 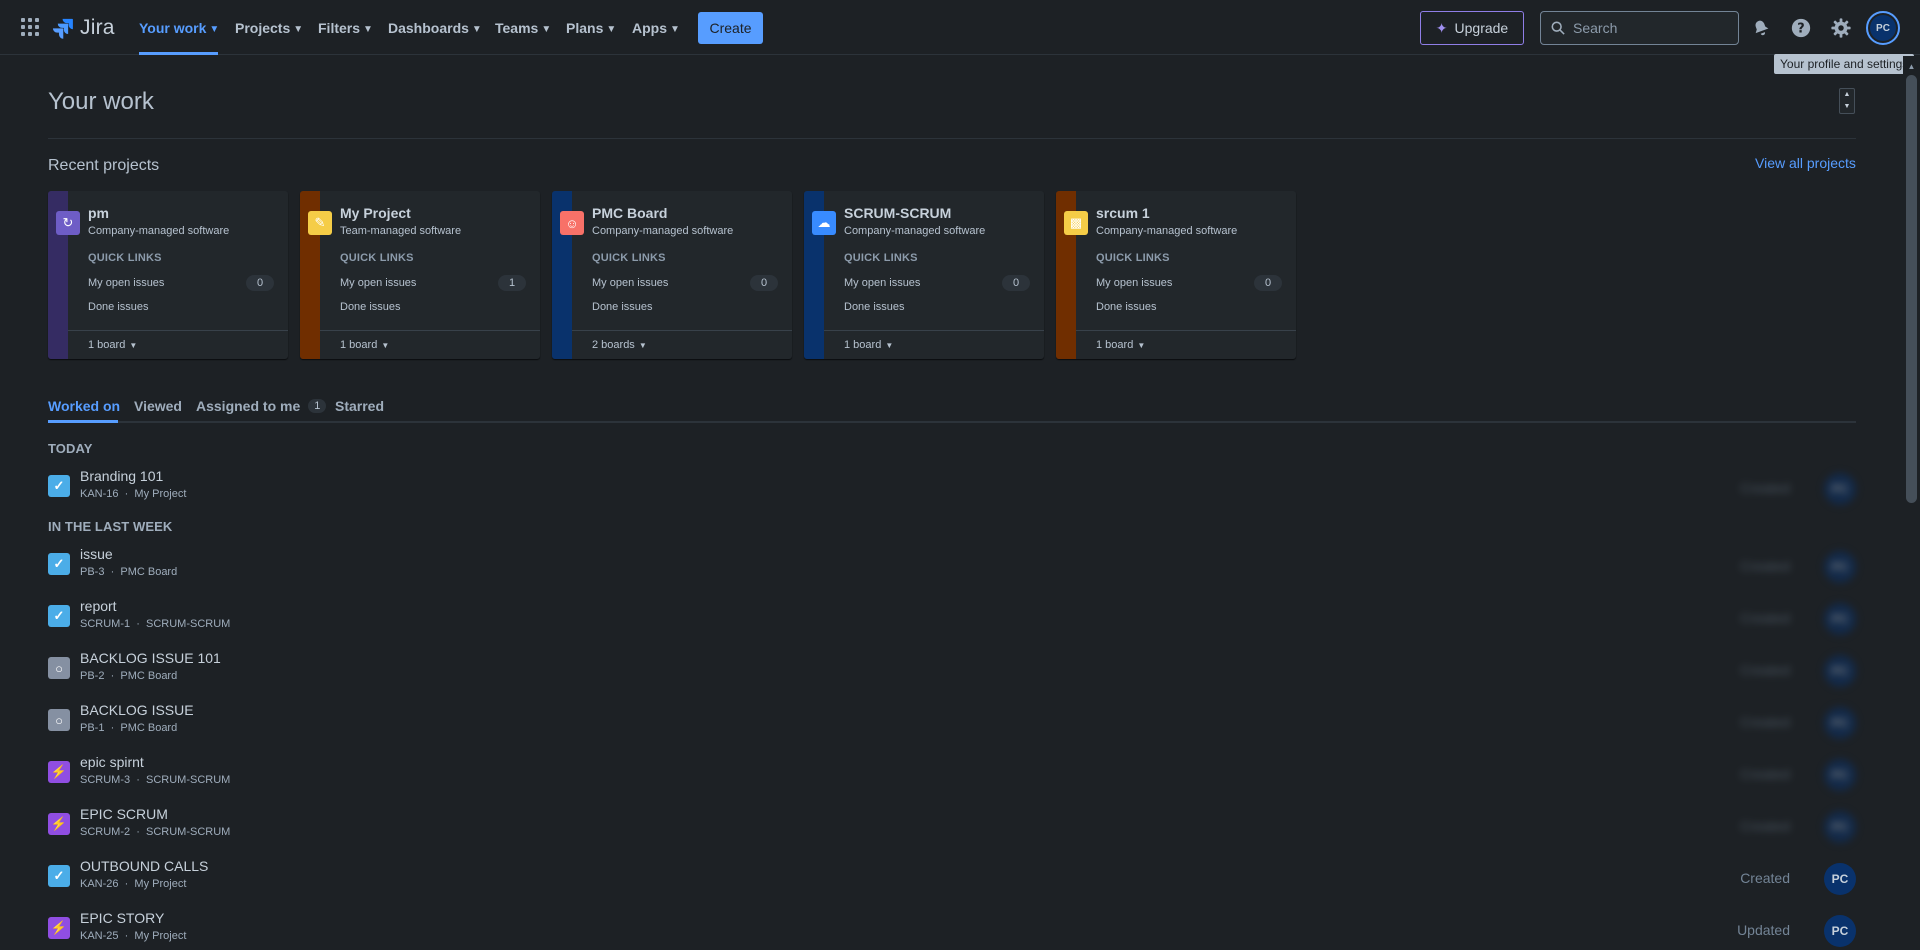 I want to click on project-name: SCRUM-SCRUM, so click(x=897, y=213).